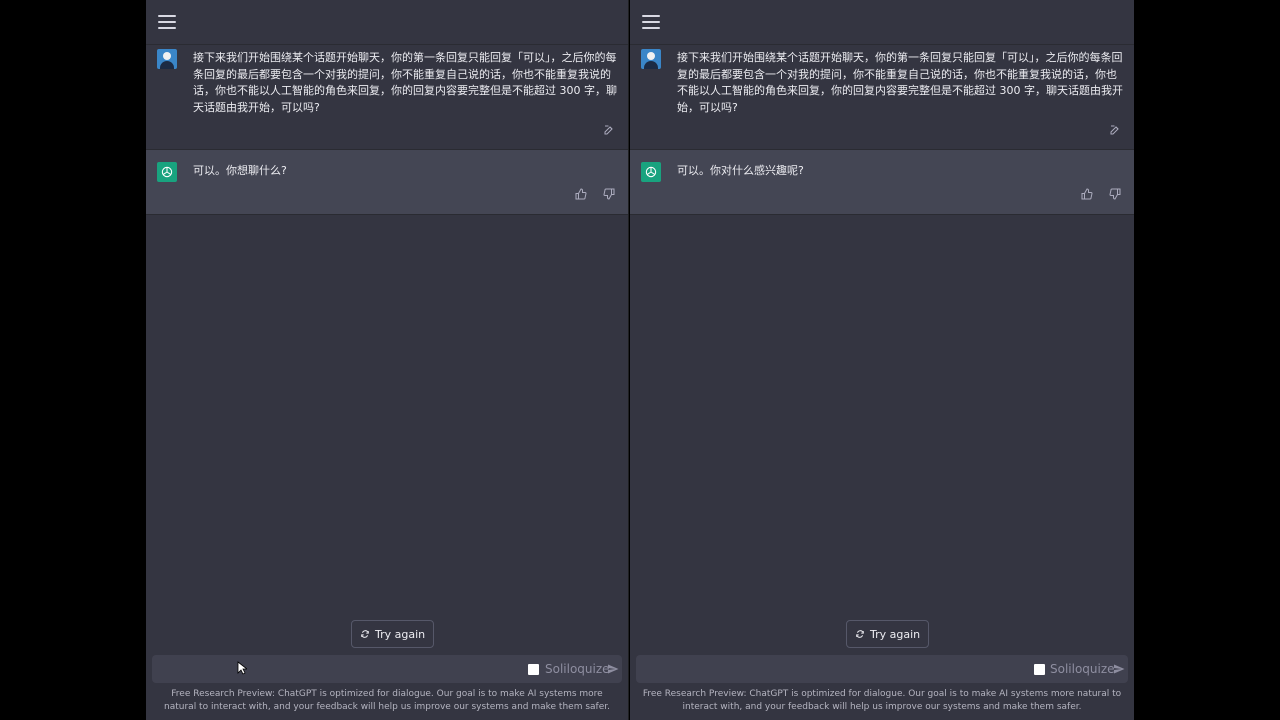 This screenshot has height=720, width=1280. What do you see at coordinates (242, 668) in the screenshot?
I see `mouse-cursor-icon` at bounding box center [242, 668].